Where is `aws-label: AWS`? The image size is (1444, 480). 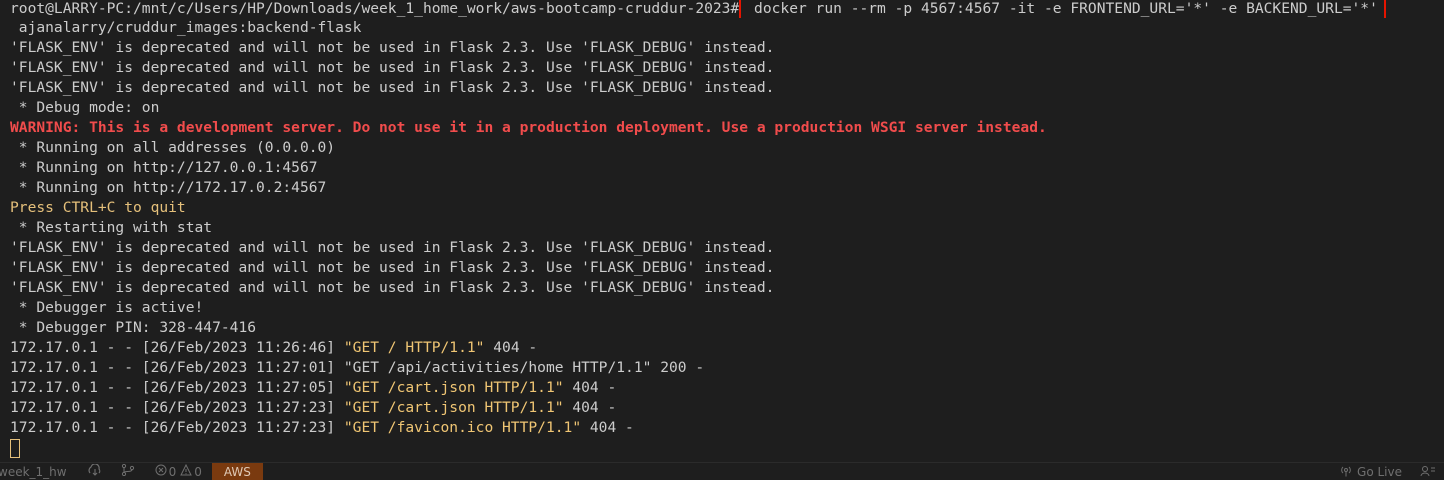 aws-label: AWS is located at coordinates (237, 471).